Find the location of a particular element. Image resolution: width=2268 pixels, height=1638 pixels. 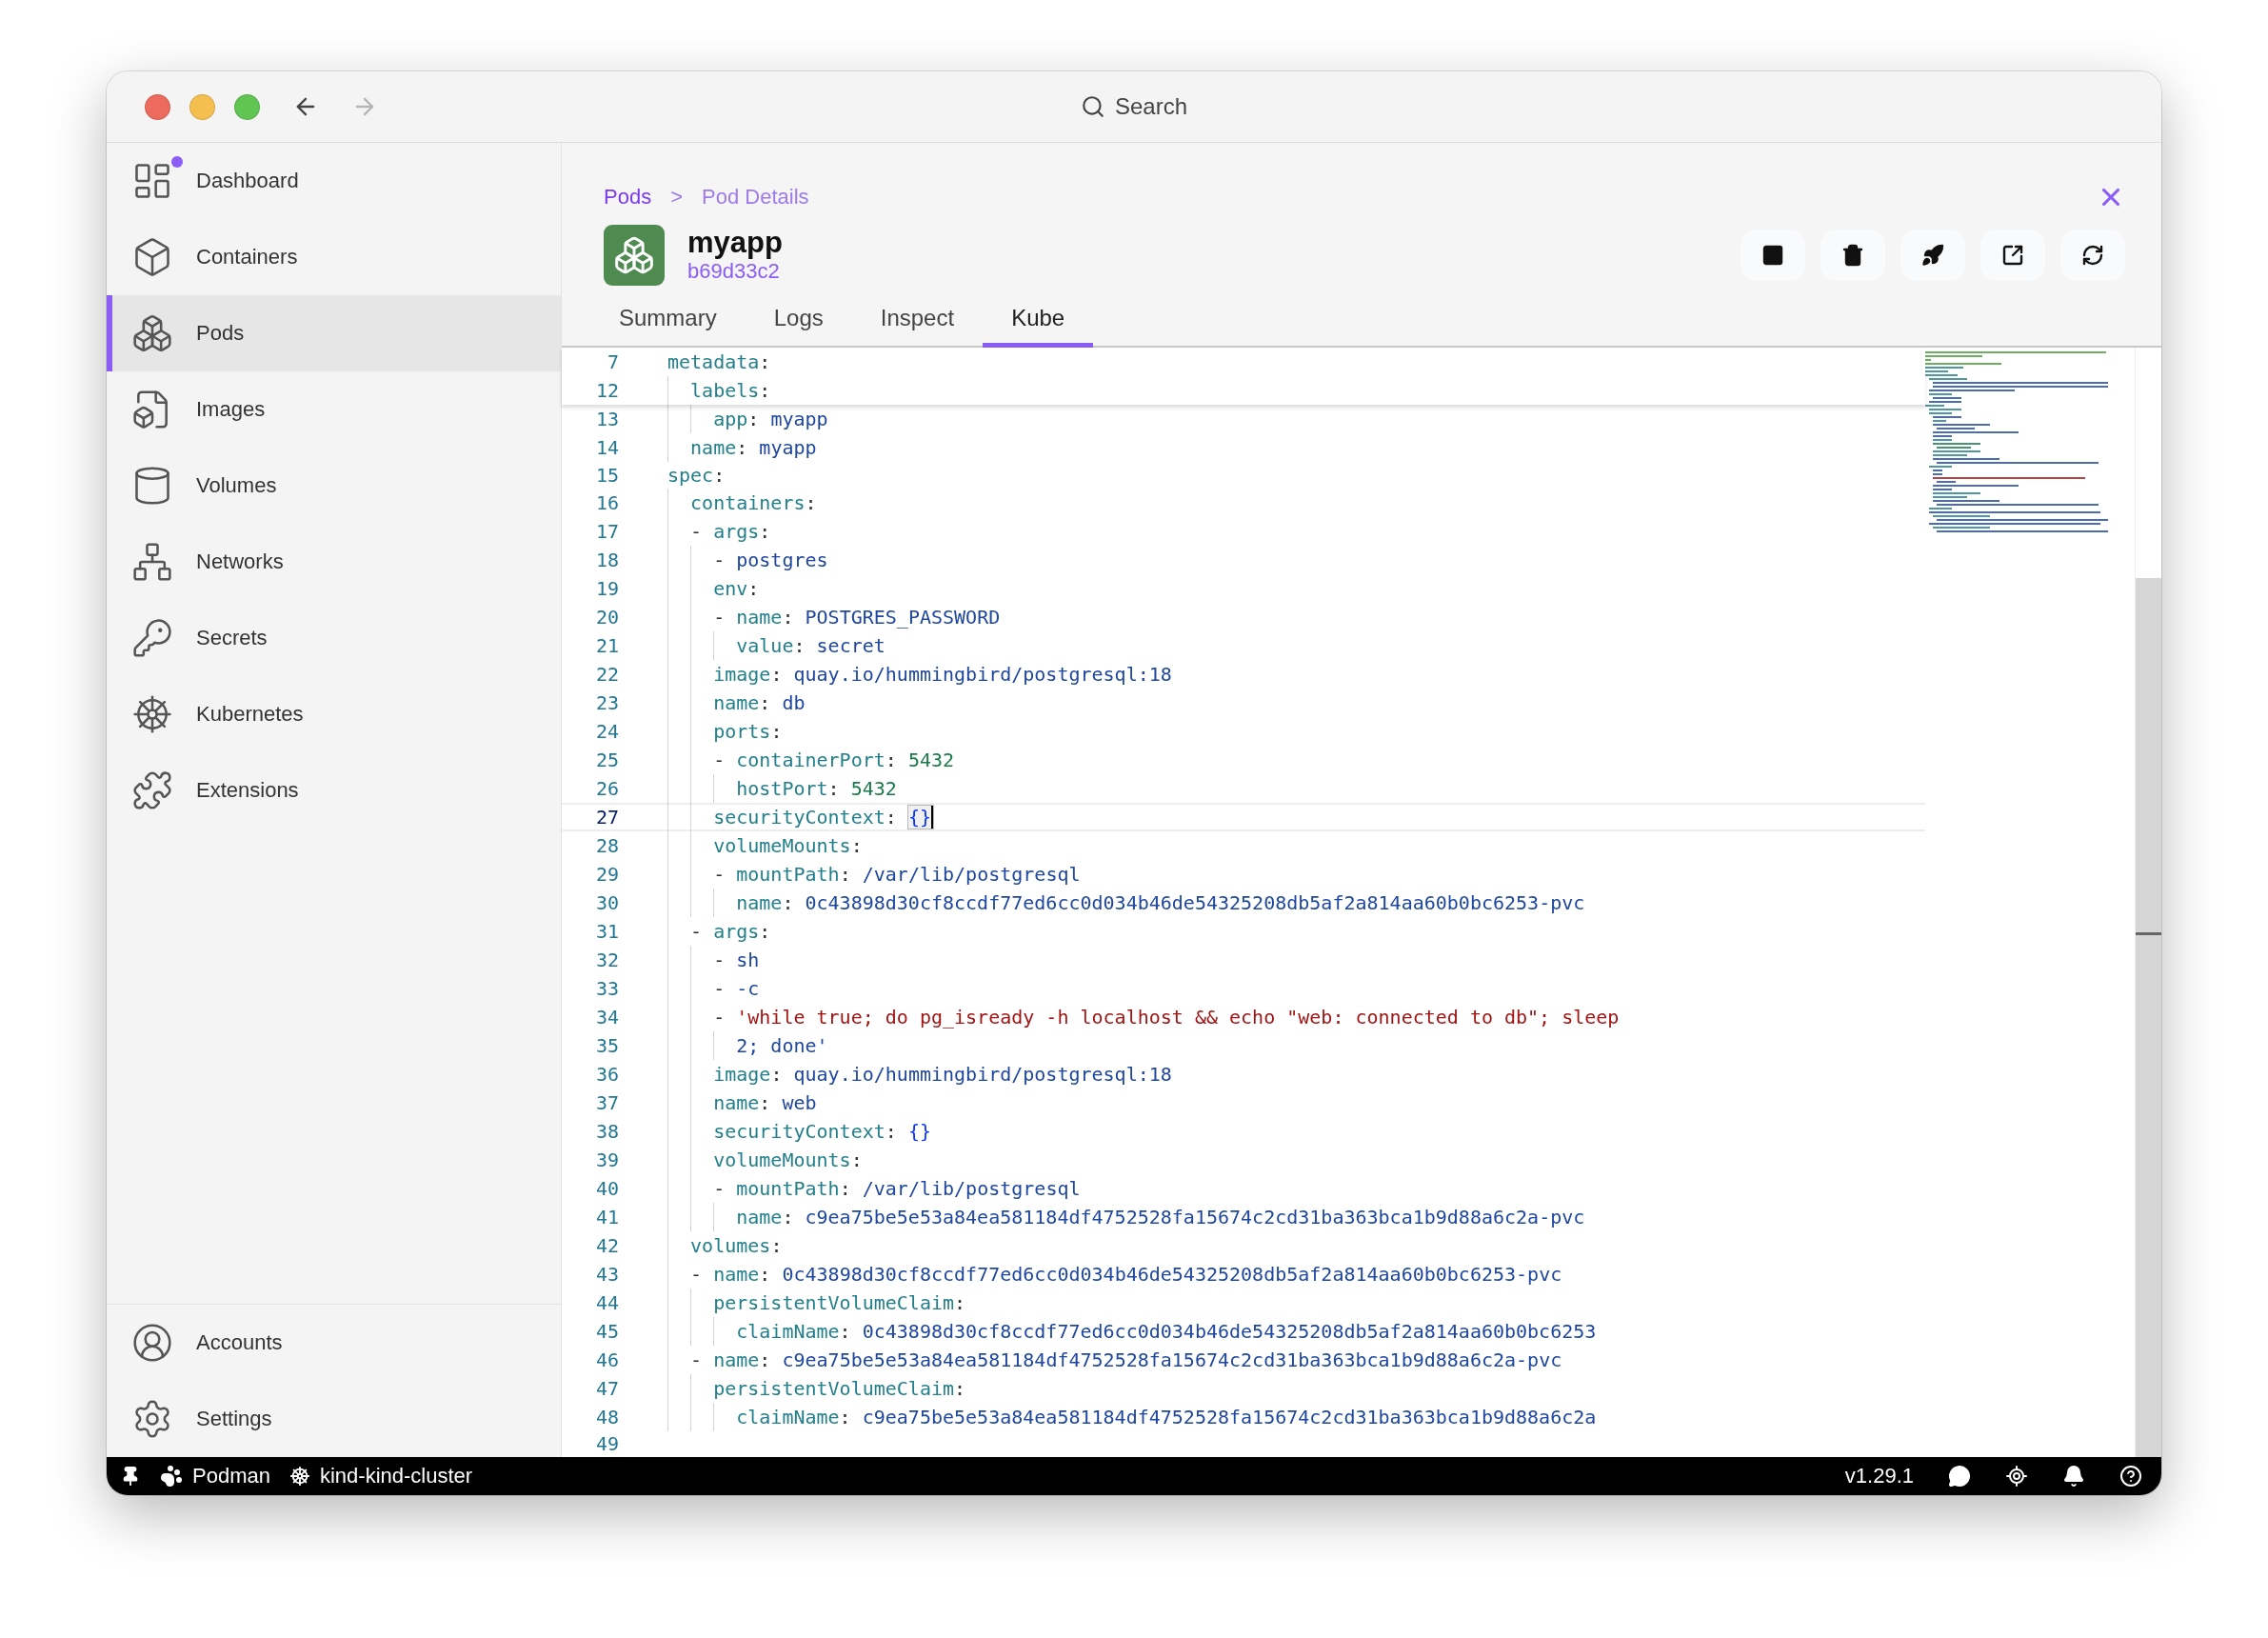

line-number: 27 is located at coordinates (606, 817).